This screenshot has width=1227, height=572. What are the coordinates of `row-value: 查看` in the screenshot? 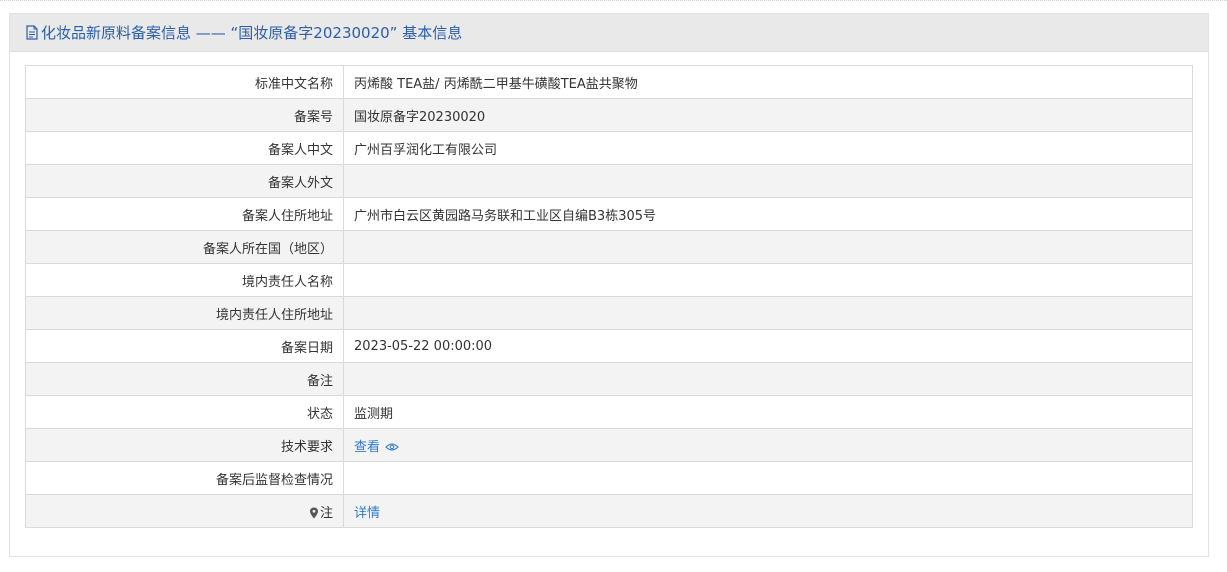 It's located at (768, 445).